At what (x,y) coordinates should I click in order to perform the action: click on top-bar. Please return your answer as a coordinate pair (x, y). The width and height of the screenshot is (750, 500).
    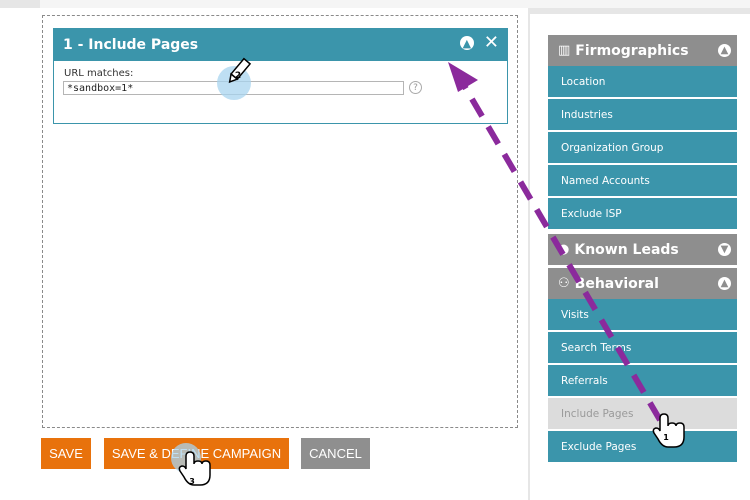
    Looking at the image, I should click on (395, 4).